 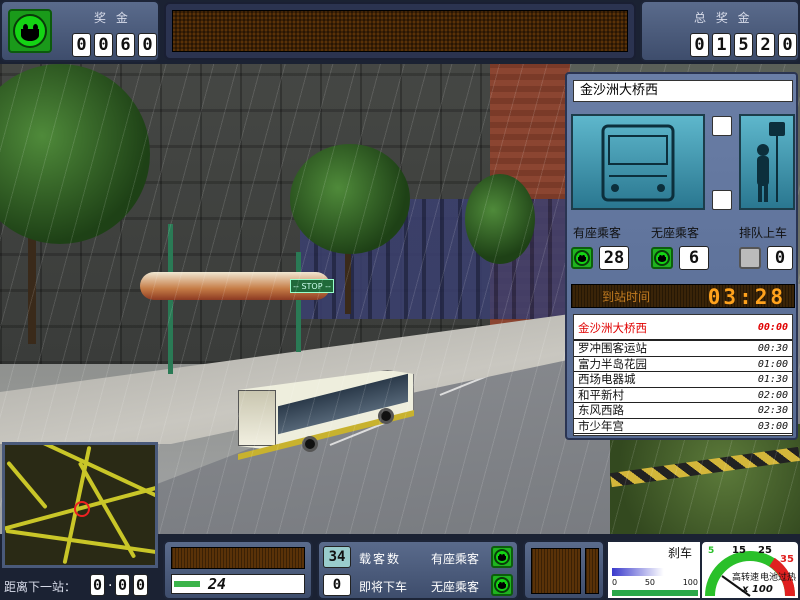 I want to click on speed-panel: 24, so click(x=238, y=570).